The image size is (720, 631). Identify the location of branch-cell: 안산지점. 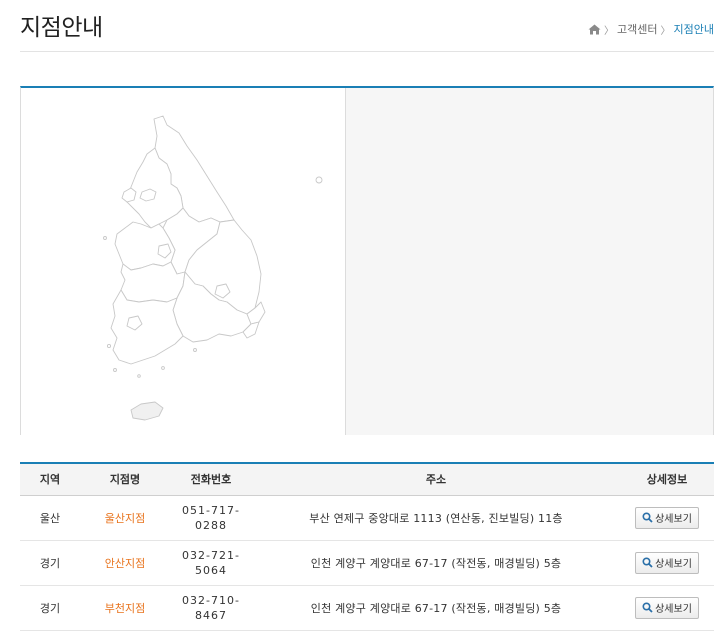
(125, 563).